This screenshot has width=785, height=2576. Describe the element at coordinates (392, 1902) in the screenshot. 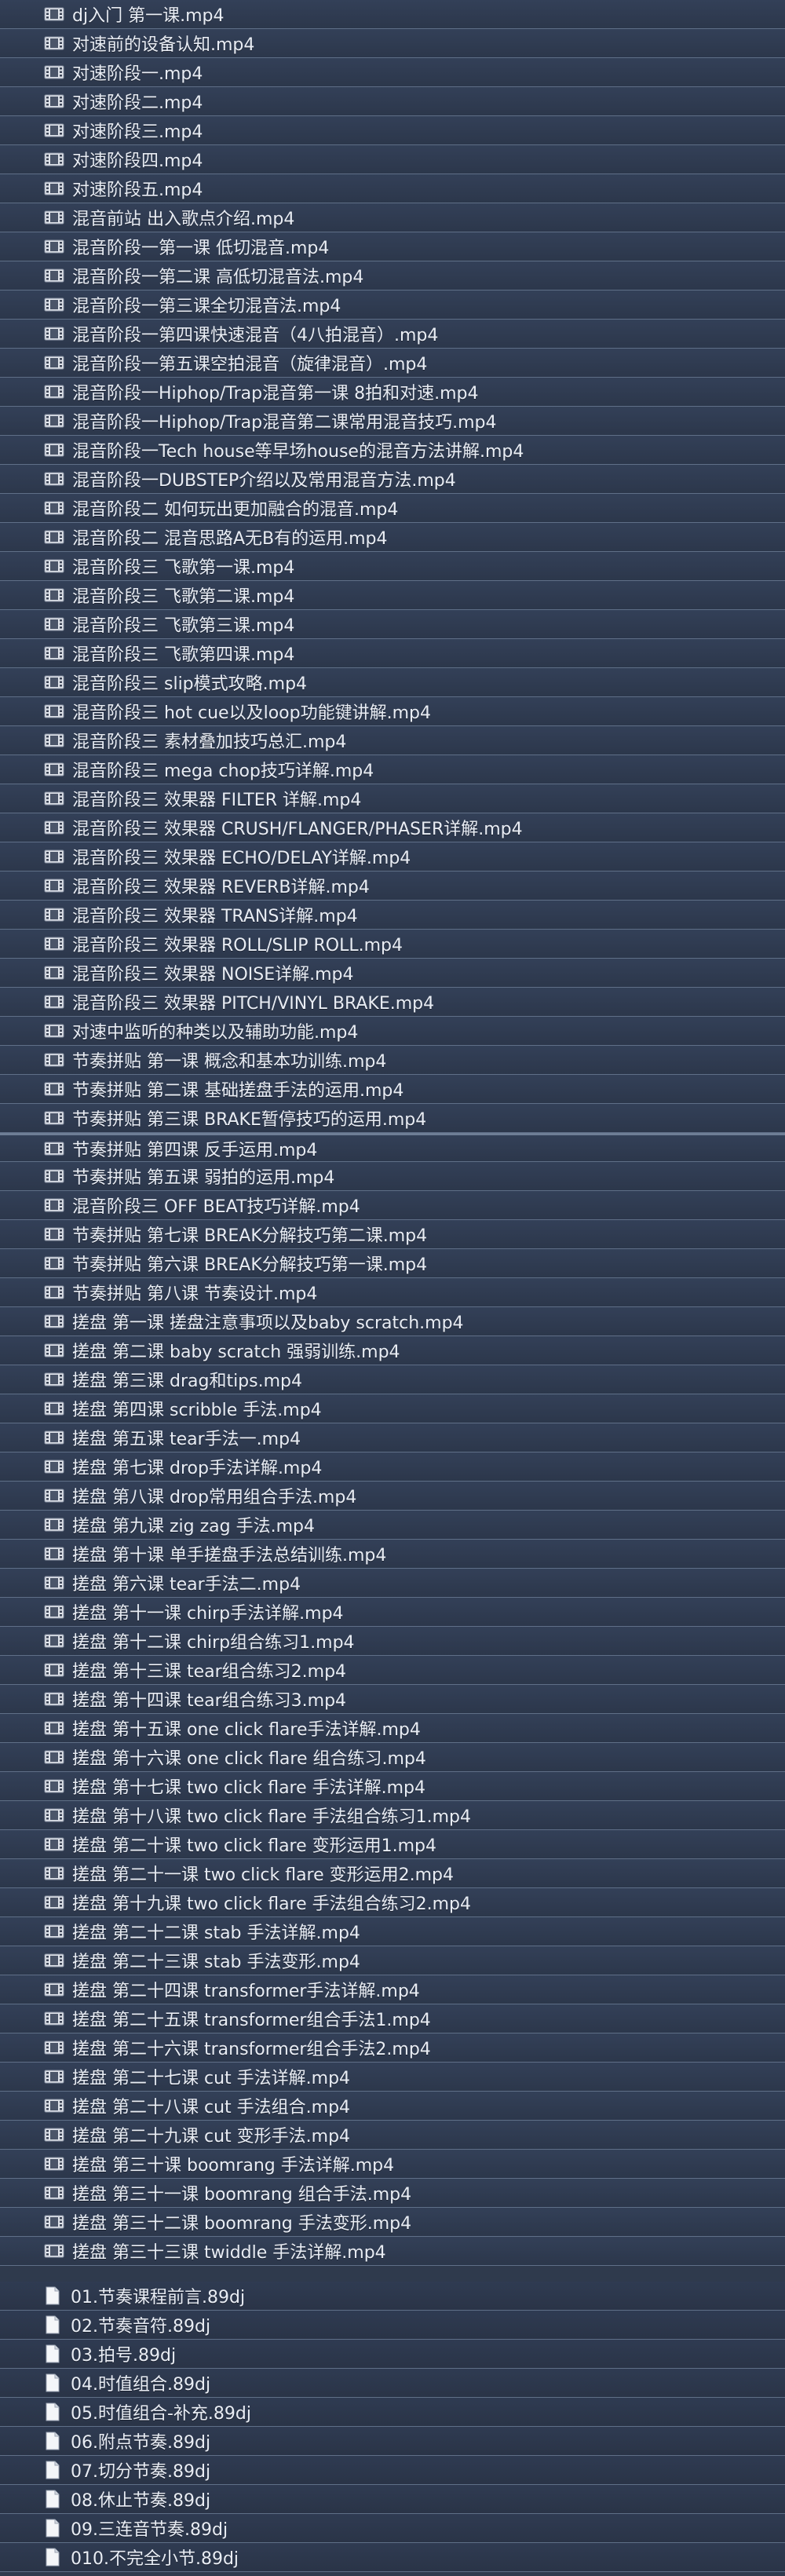

I see `video-file-row: 搓盘 第十九课 two click flare 手法组合练习2.mp4` at that location.